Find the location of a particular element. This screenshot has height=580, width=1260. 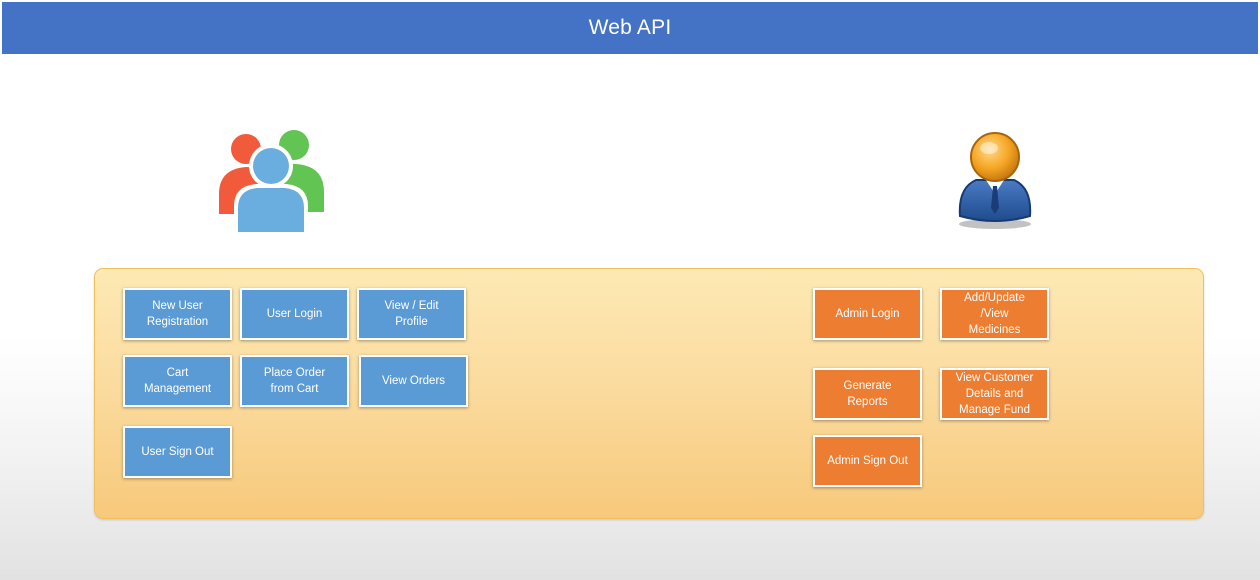

cart-management-button: Cart Management is located at coordinates (177, 381).